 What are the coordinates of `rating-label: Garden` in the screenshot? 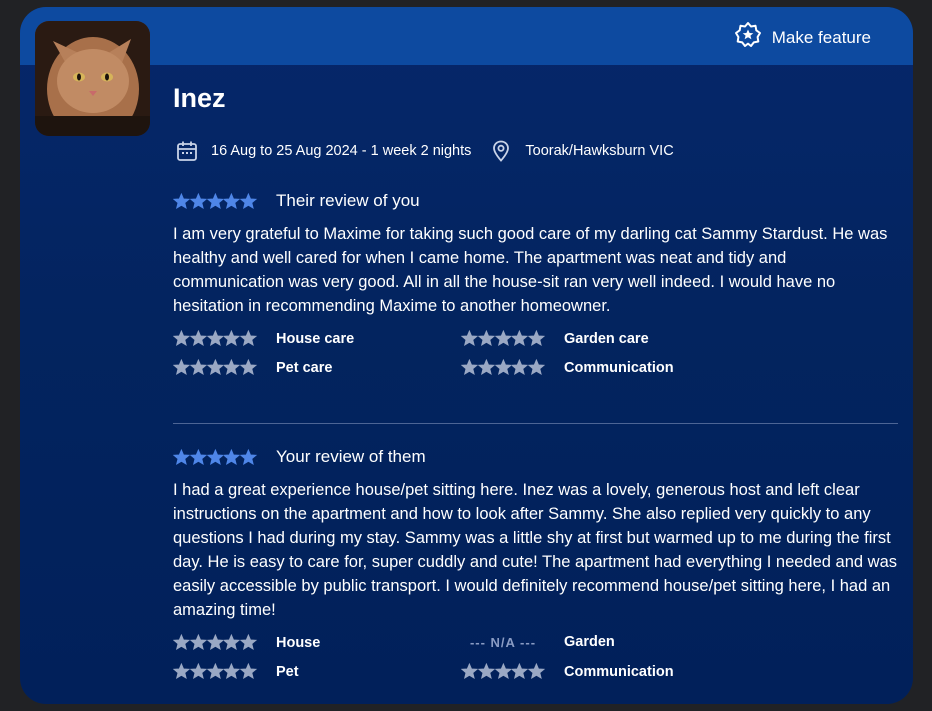 It's located at (589, 642).